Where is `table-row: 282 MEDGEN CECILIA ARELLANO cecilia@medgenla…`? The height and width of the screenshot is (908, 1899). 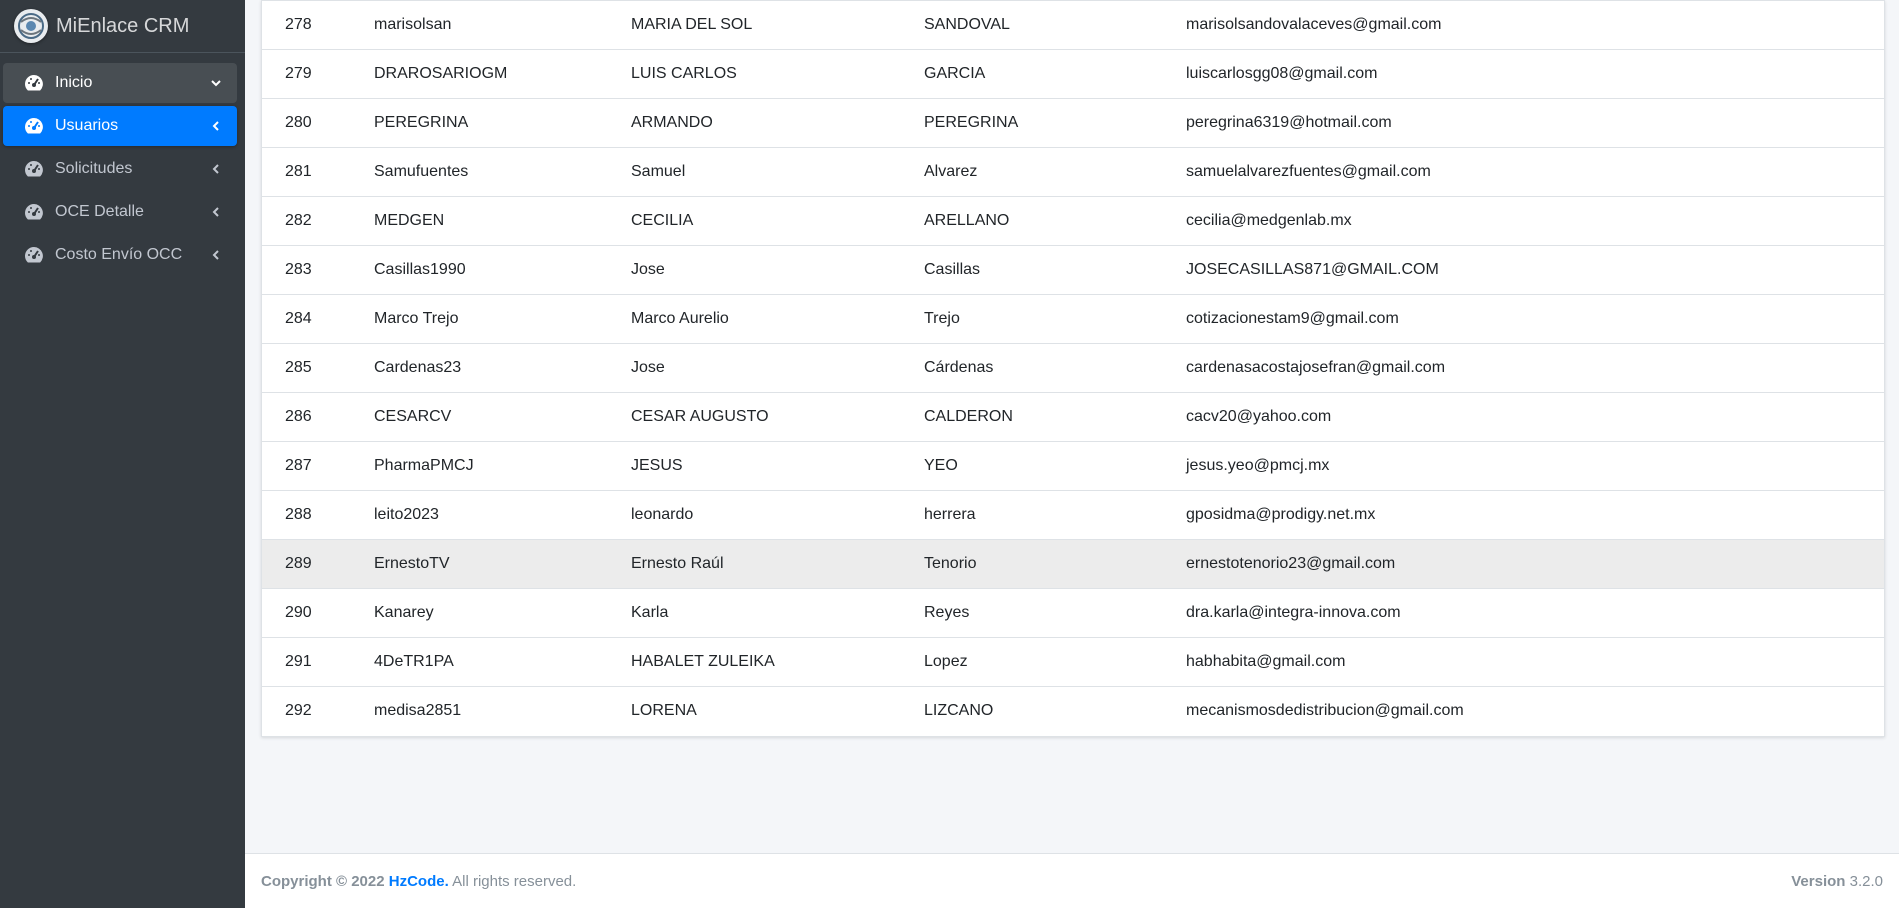 table-row: 282 MEDGEN CECILIA ARELLANO cecilia@medgenla… is located at coordinates (1073, 221).